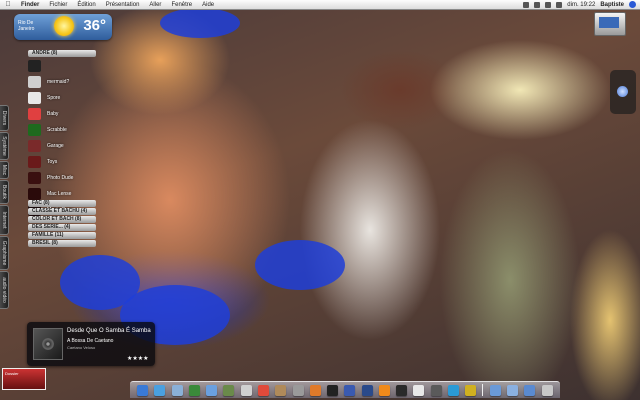 This screenshot has width=640, height=400. I want to click on launcher-item-label: Baby, so click(53, 113).